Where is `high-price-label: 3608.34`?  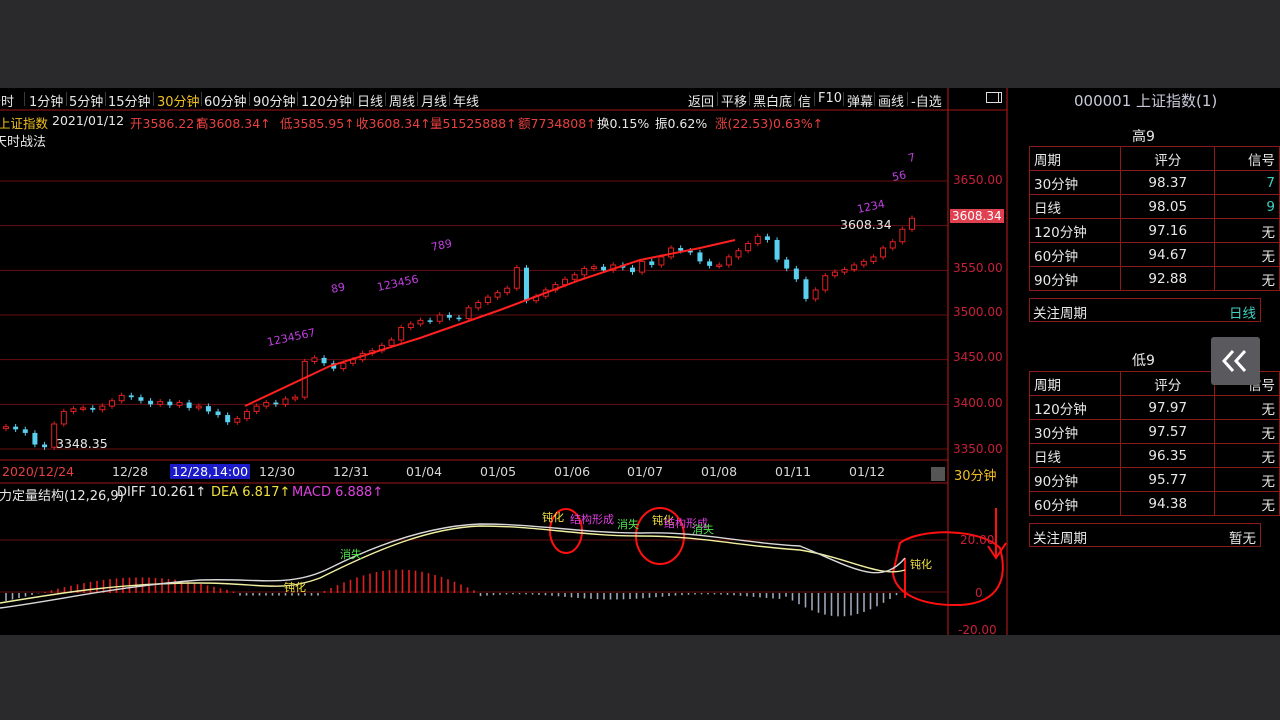
high-price-label: 3608.34 is located at coordinates (866, 224).